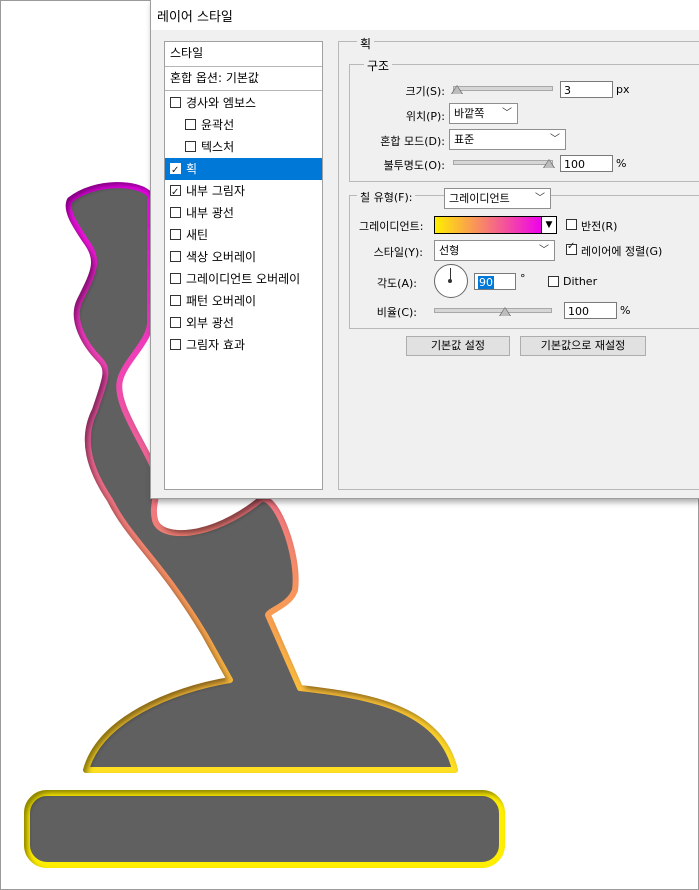  I want to click on style-item-label: 그레이디언트 오버레이, so click(243, 279).